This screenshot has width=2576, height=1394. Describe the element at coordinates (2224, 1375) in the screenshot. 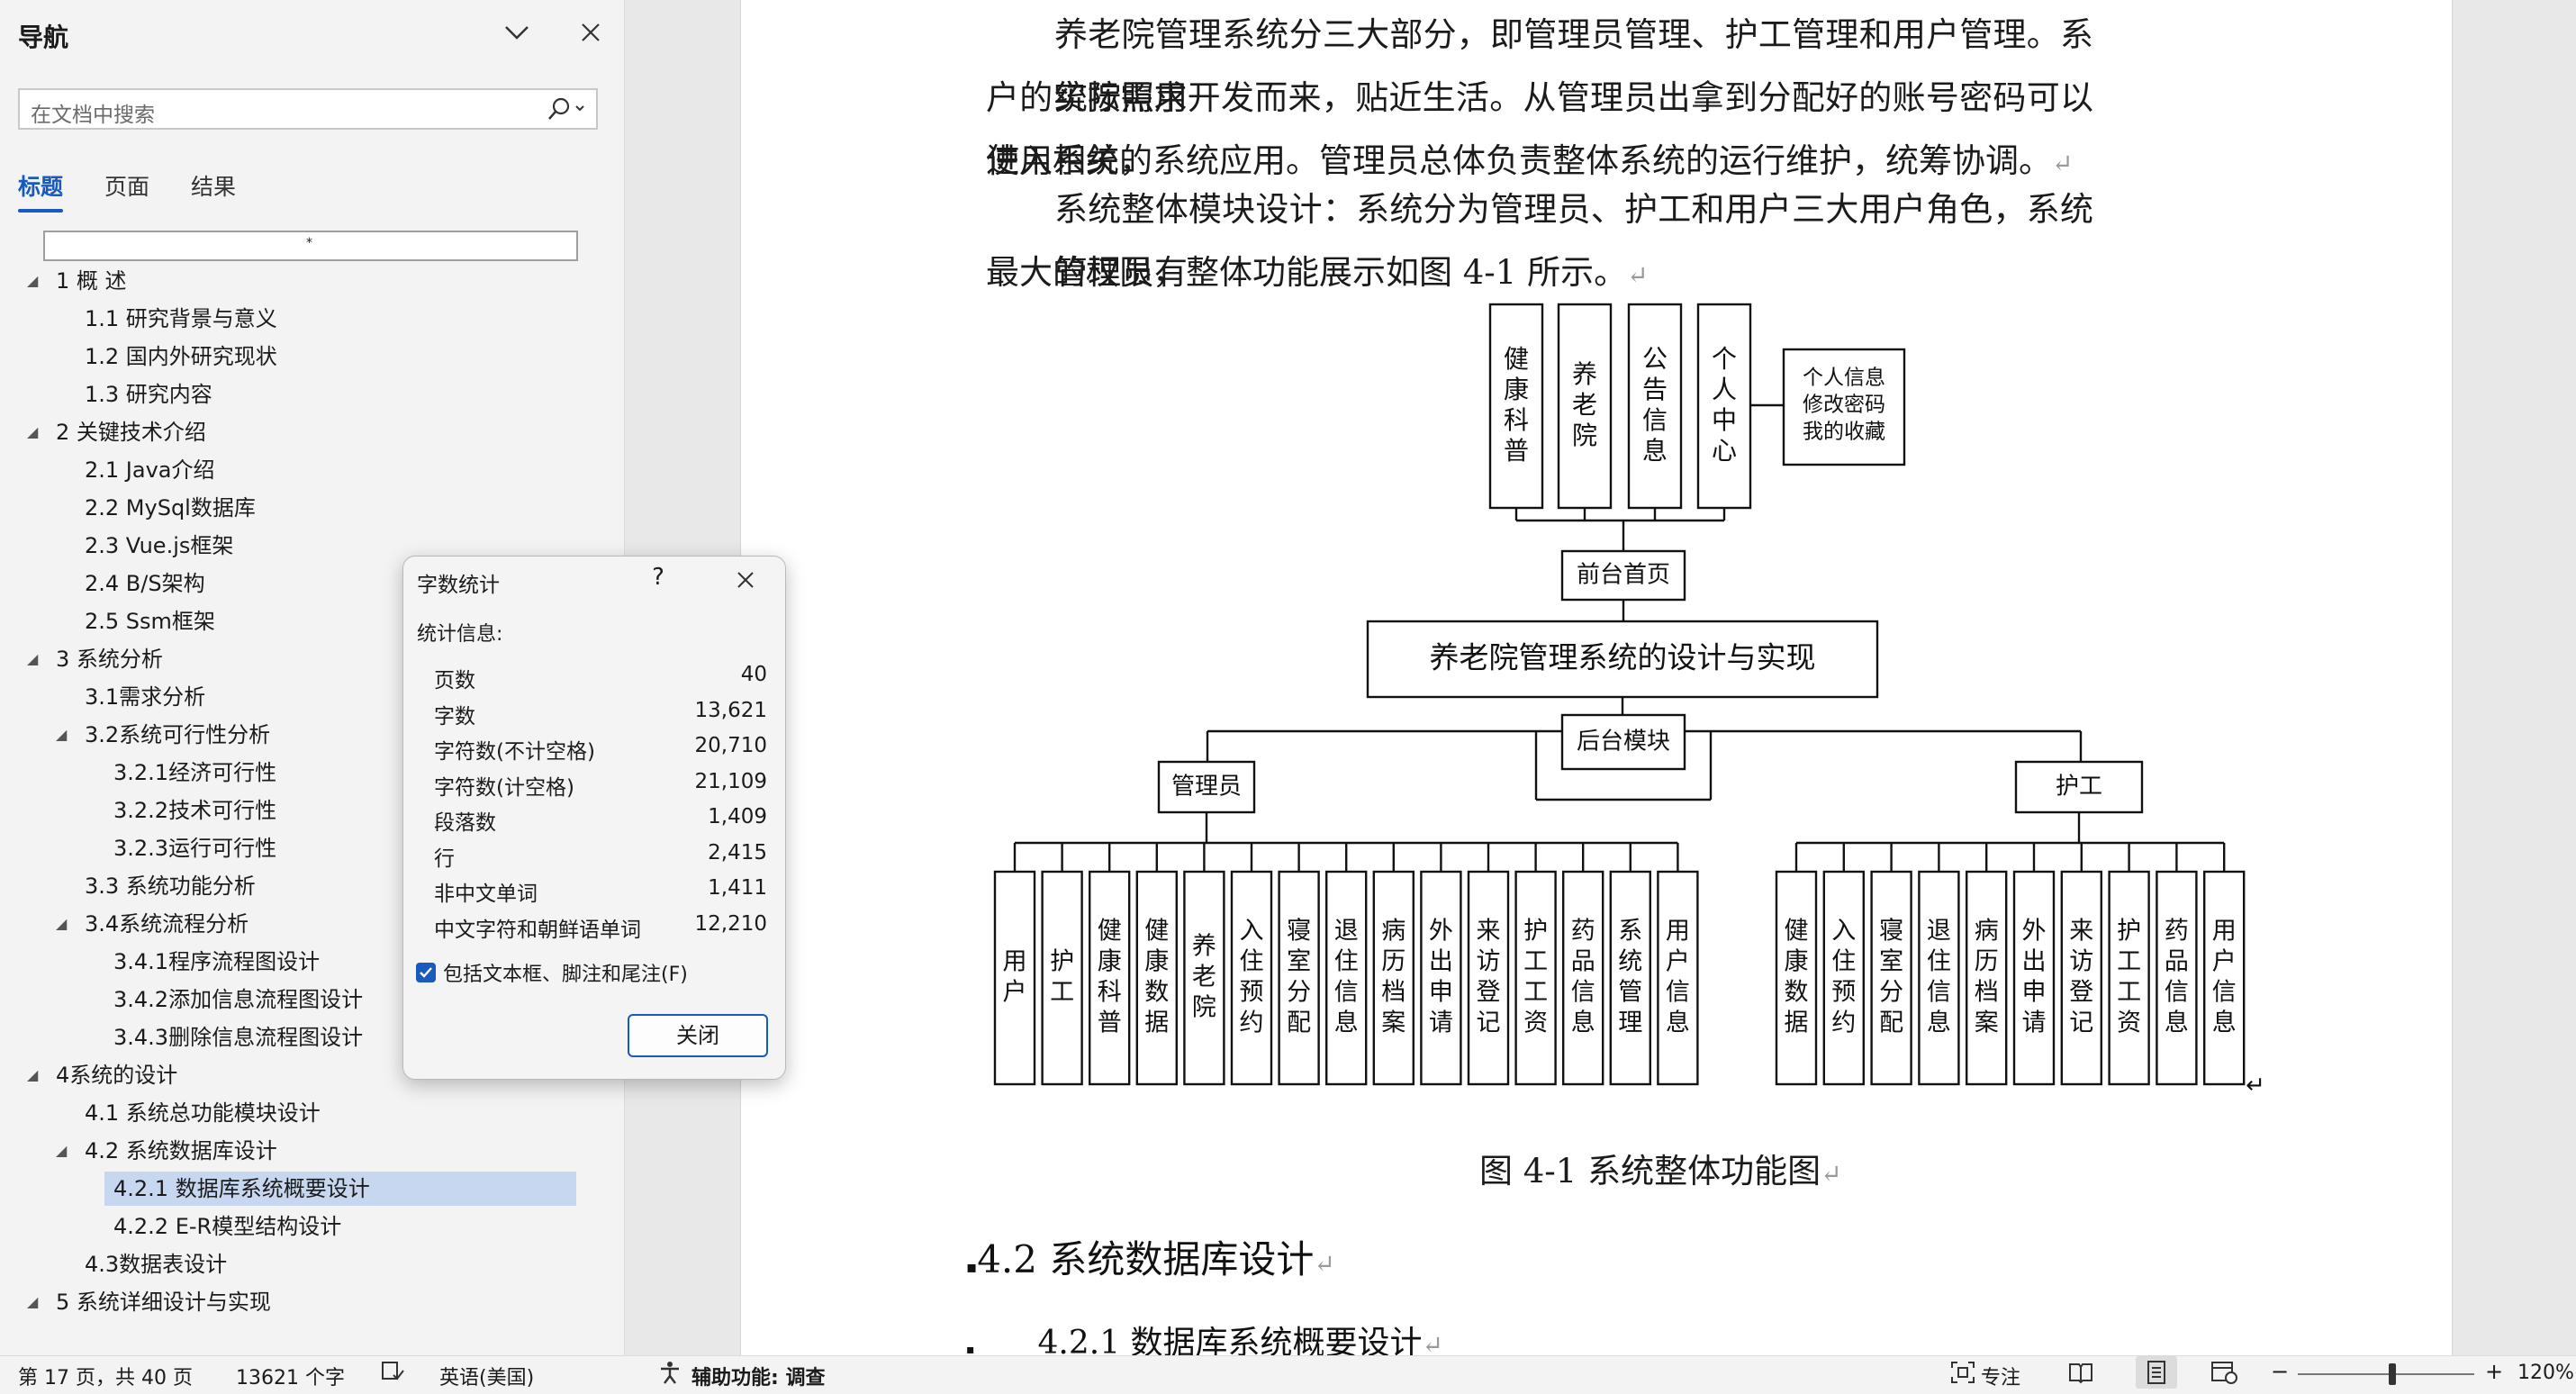

I see `web-layout-icon` at that location.